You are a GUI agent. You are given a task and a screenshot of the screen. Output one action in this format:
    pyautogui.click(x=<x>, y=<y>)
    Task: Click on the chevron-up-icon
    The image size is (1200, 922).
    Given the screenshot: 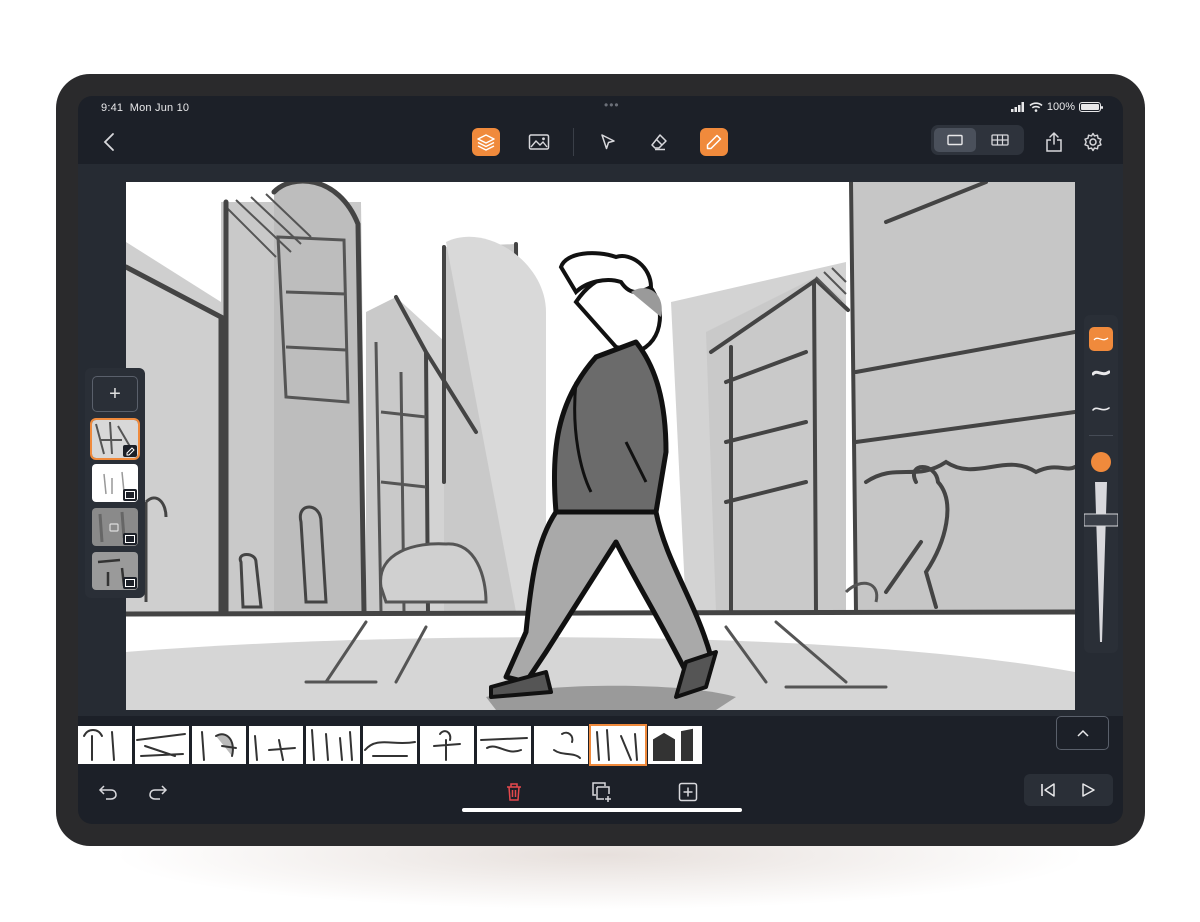 What is the action you would take?
    pyautogui.click(x=1082, y=733)
    